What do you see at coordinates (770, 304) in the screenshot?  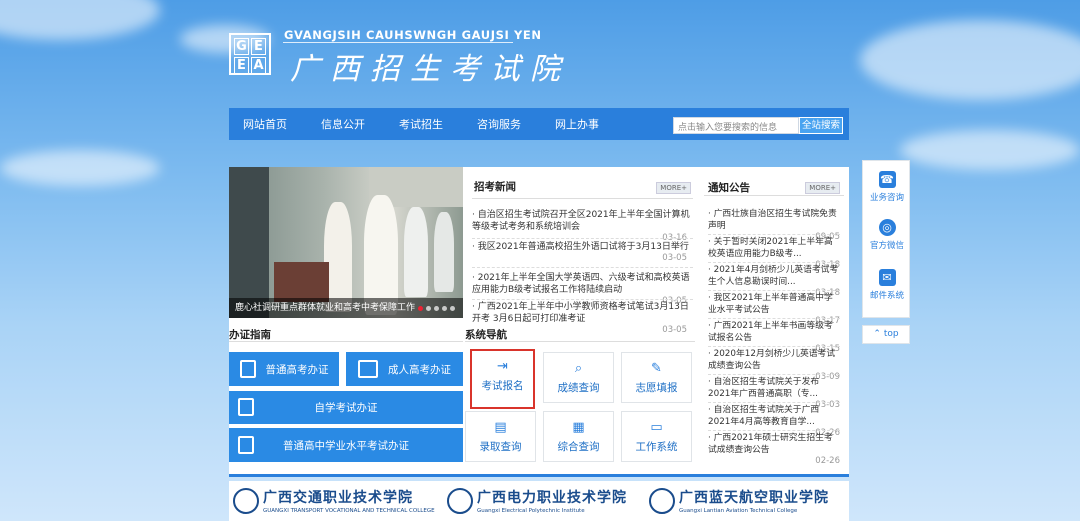 I see `notice-text: 我区2021年上半年普通高中学业水平考试公告` at bounding box center [770, 304].